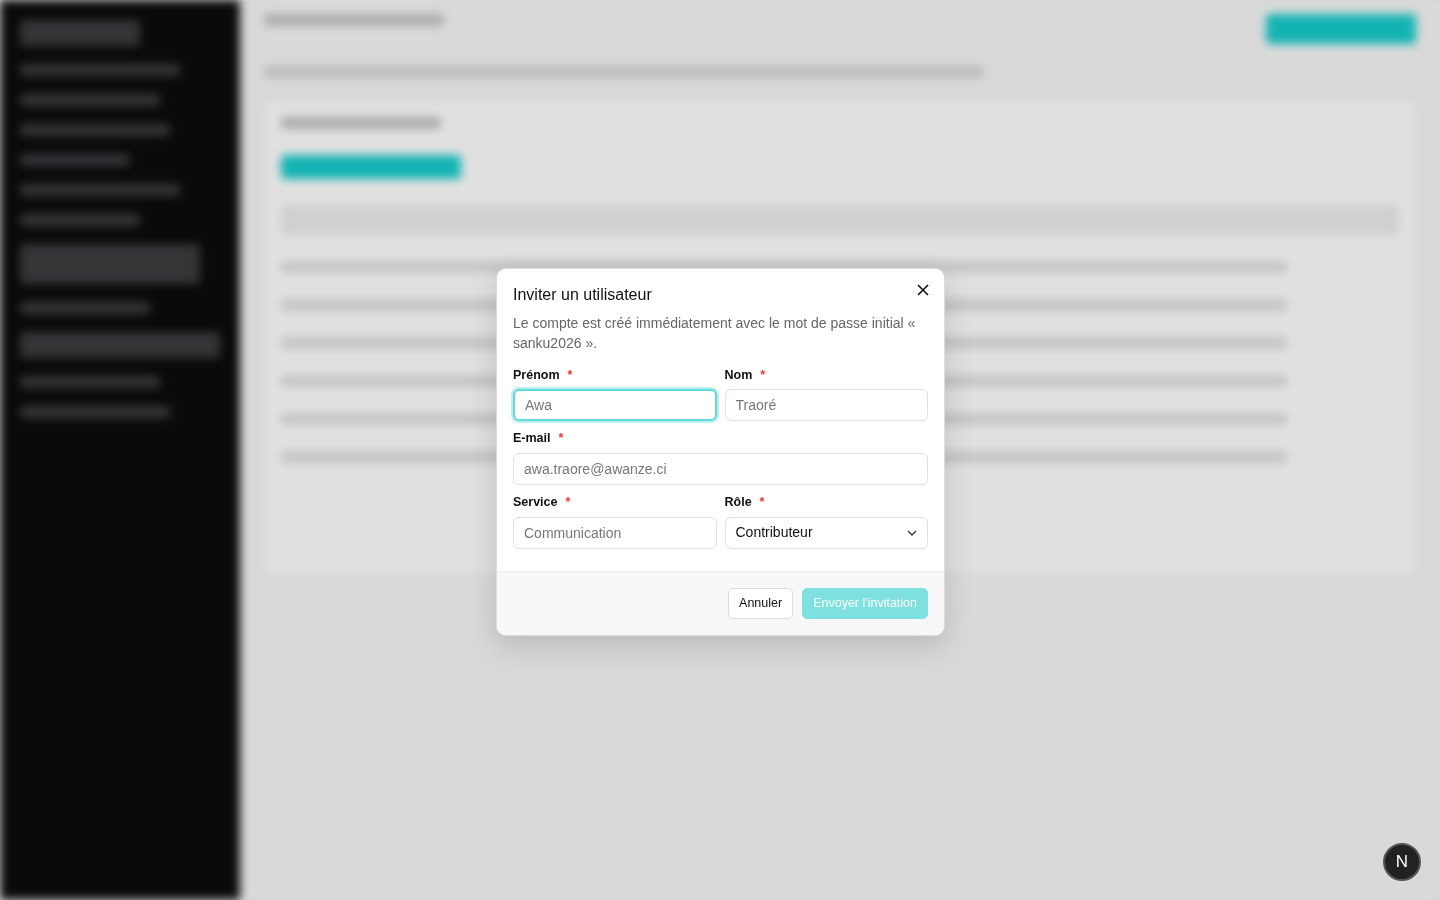  What do you see at coordinates (912, 532) in the screenshot?
I see `chevron-down-icon` at bounding box center [912, 532].